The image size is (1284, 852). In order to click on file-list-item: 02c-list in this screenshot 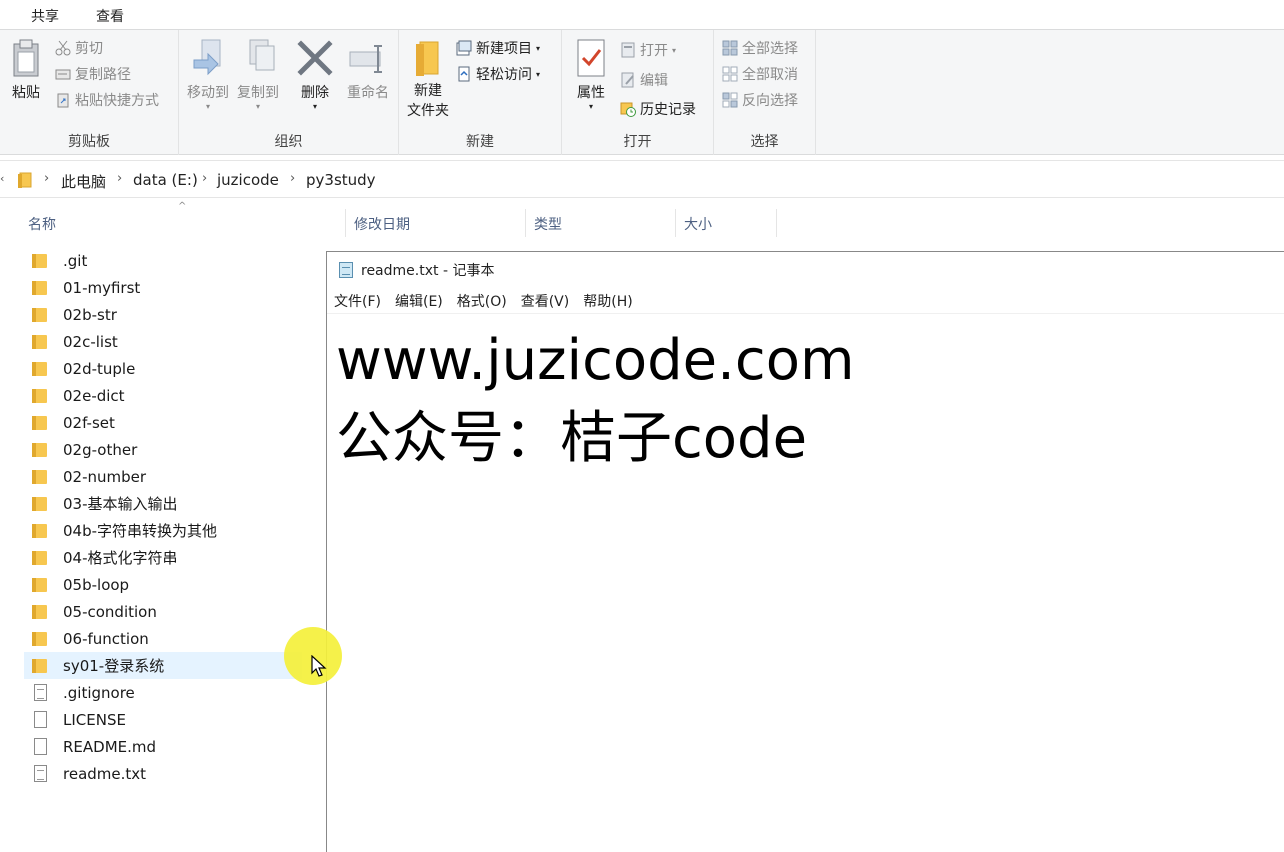, I will do `click(163, 341)`.